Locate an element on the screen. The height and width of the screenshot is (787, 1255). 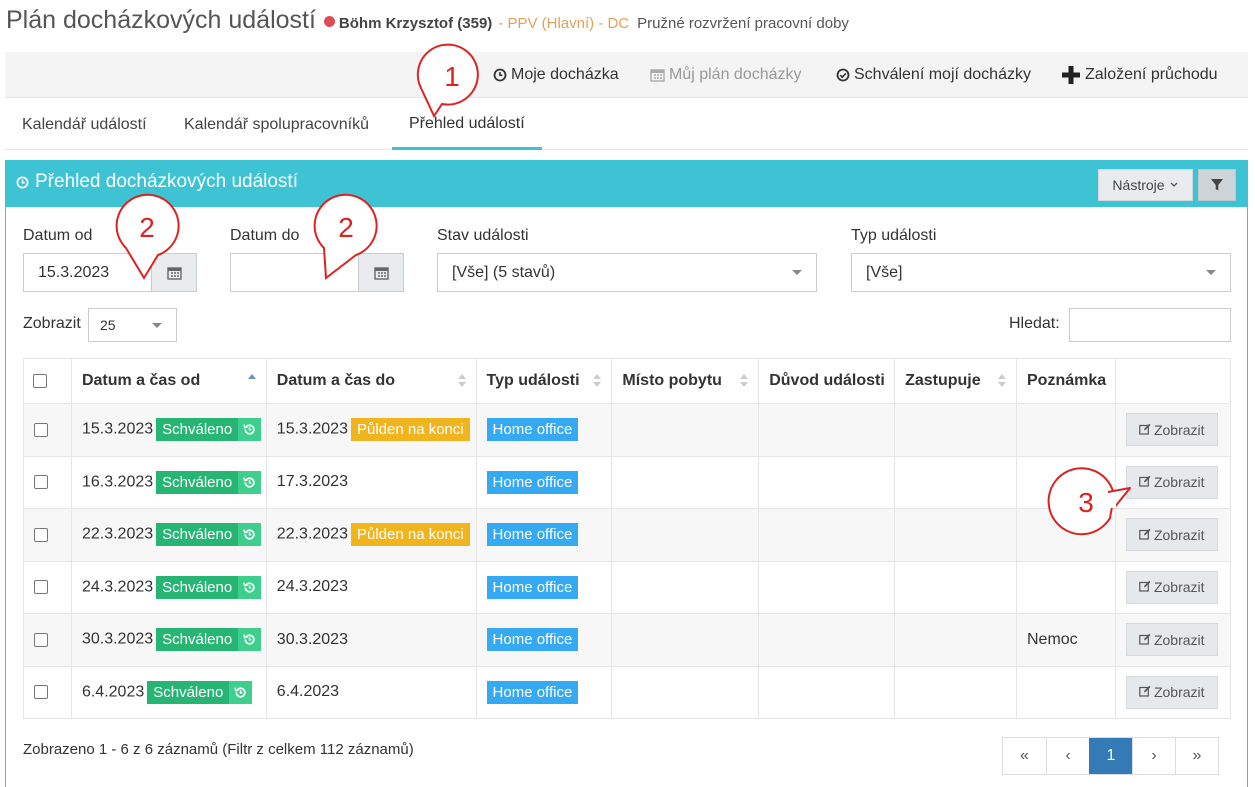
filter-button is located at coordinates (1217, 185).